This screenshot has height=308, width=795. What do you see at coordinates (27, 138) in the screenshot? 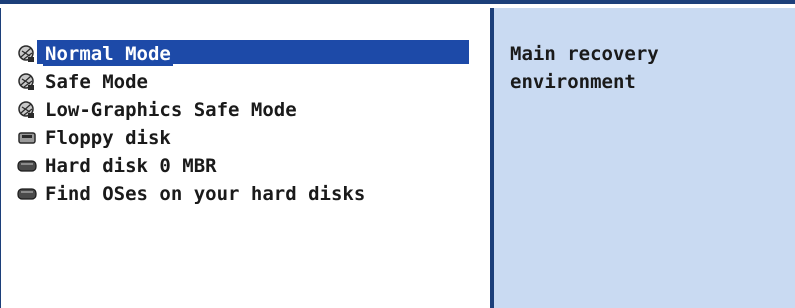
I see `floppy-disk-icon` at bounding box center [27, 138].